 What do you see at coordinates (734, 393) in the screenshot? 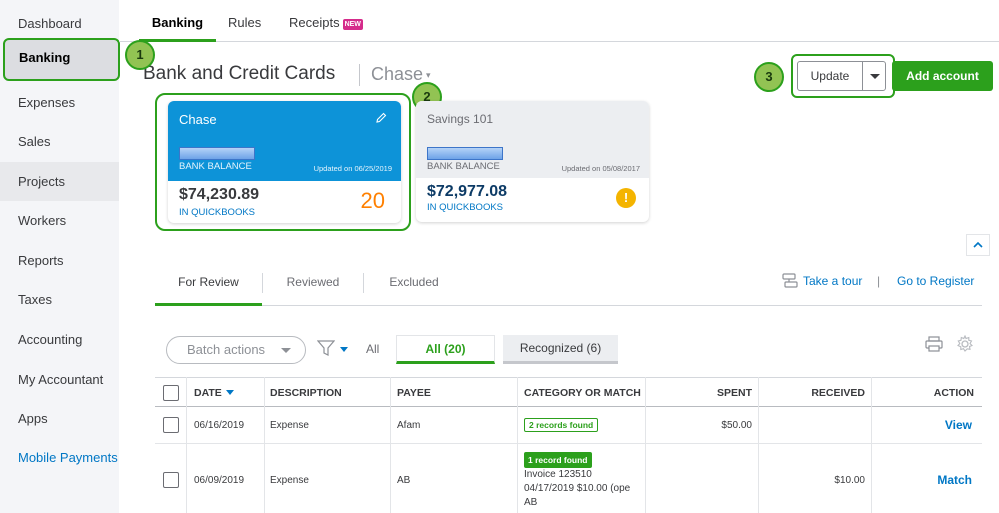
I see `column-spent: SPENT` at bounding box center [734, 393].